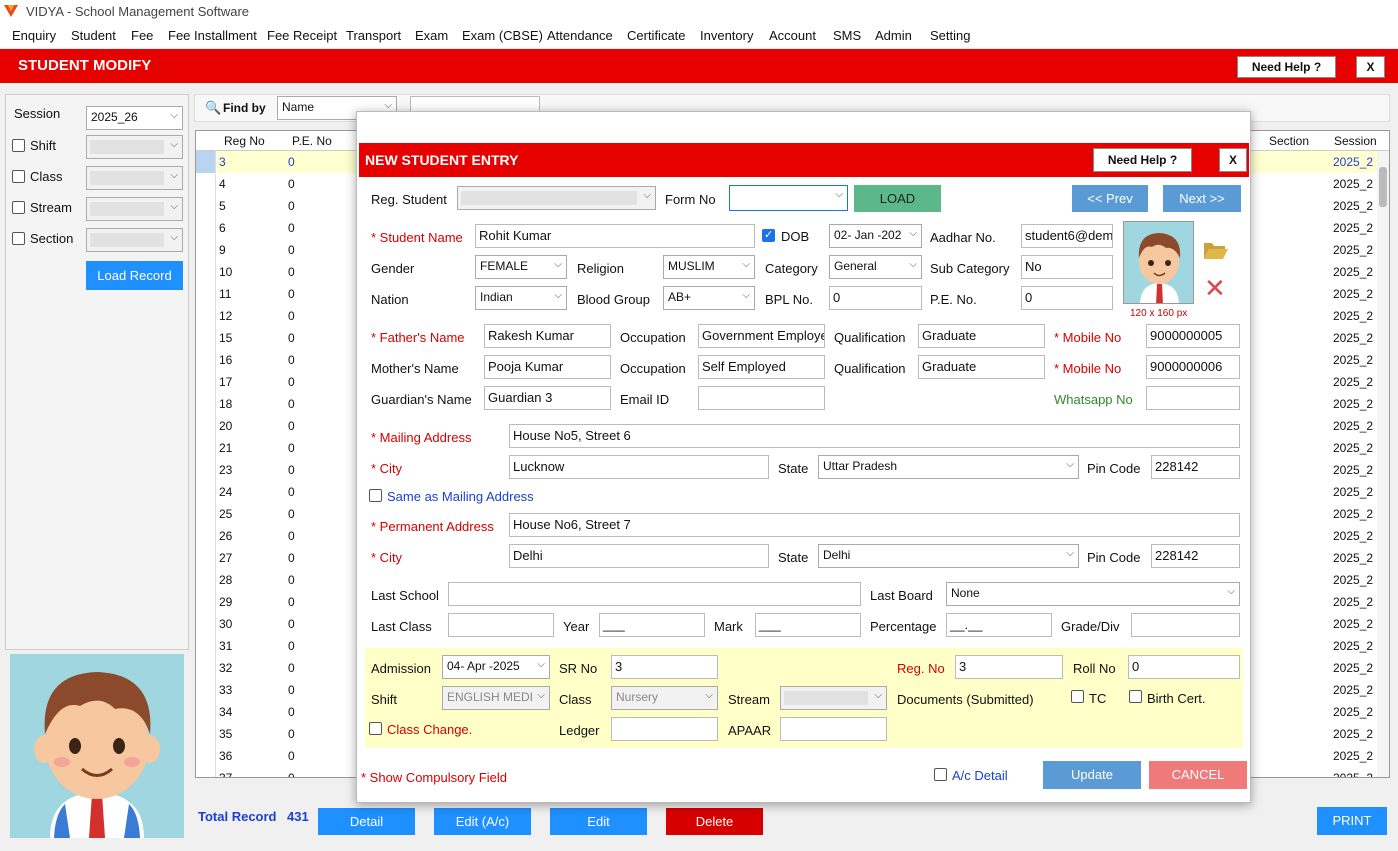 Image resolution: width=1398 pixels, height=851 pixels. I want to click on menu-item-enquiry: Enquiry, so click(34, 35).